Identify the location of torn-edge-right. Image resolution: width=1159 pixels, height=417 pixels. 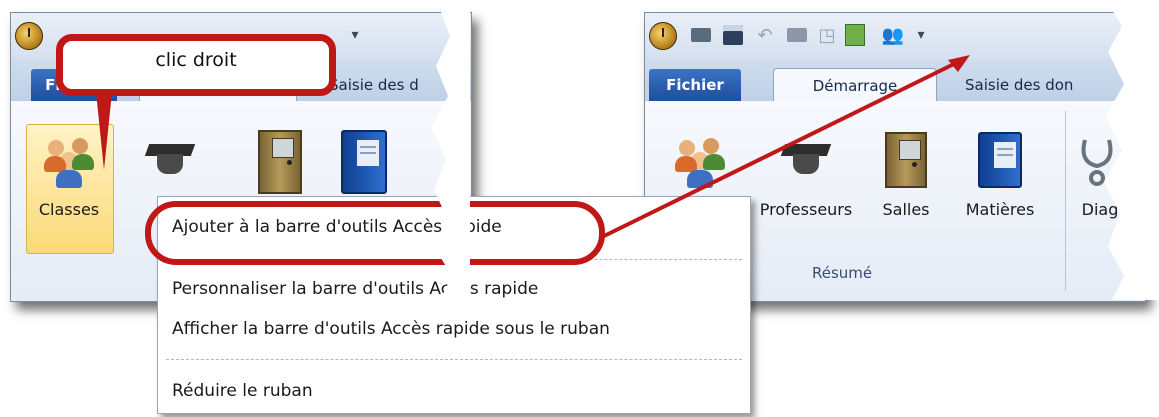
(1131, 155).